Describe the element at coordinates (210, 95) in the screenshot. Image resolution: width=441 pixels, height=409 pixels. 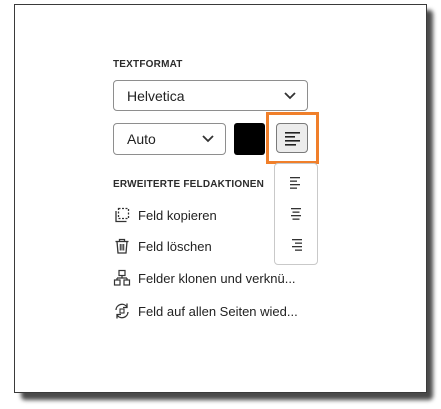
I see `font-family-select: Helvetica` at that location.